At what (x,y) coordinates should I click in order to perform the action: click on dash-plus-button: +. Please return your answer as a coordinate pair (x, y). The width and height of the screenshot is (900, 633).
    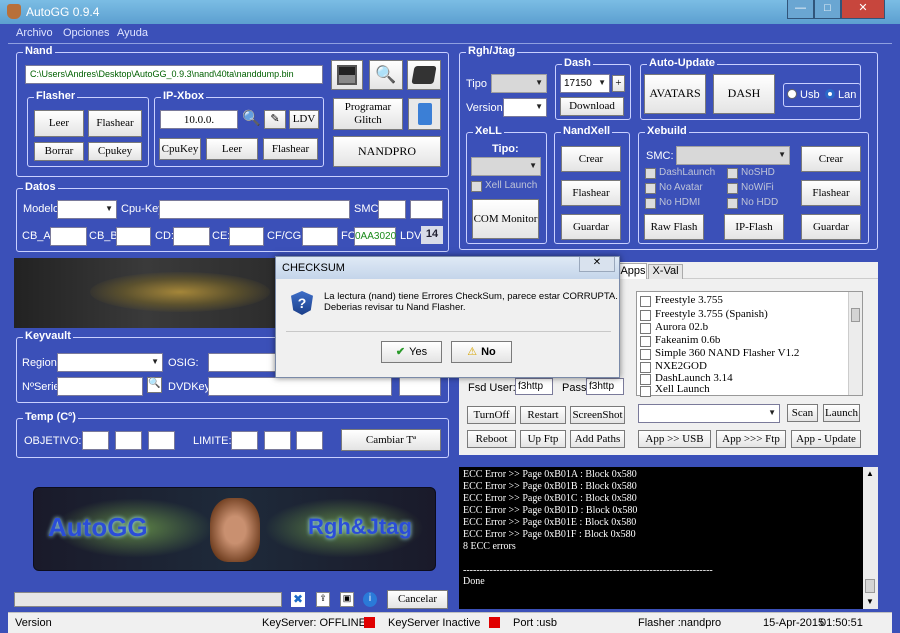
    Looking at the image, I should click on (618, 83).